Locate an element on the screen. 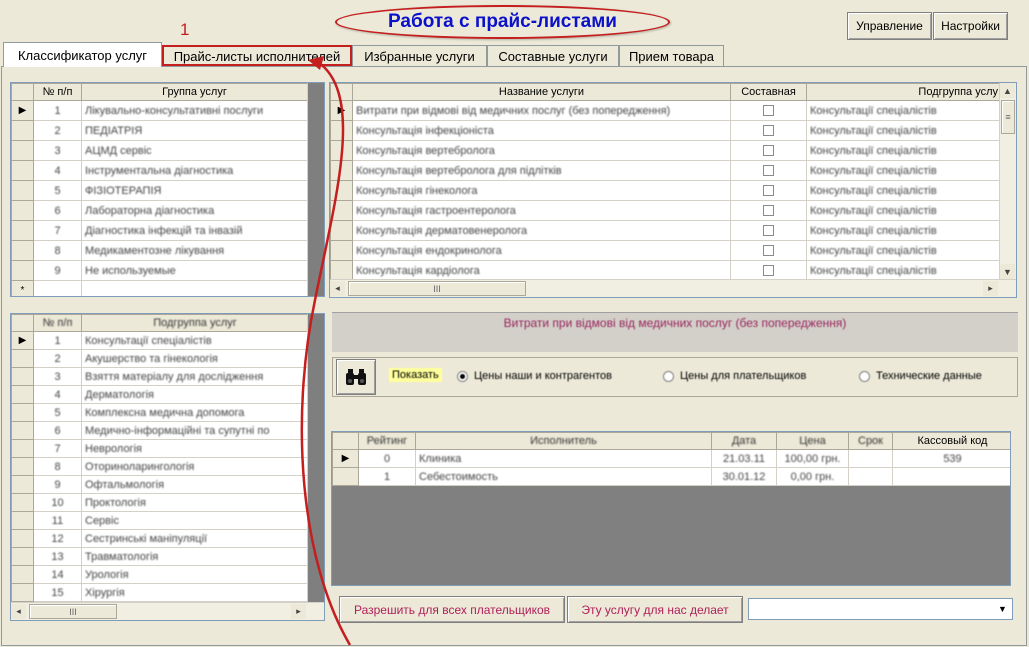 This screenshot has height=647, width=1029. subgroup-name: Оториноларингологія is located at coordinates (195, 466).